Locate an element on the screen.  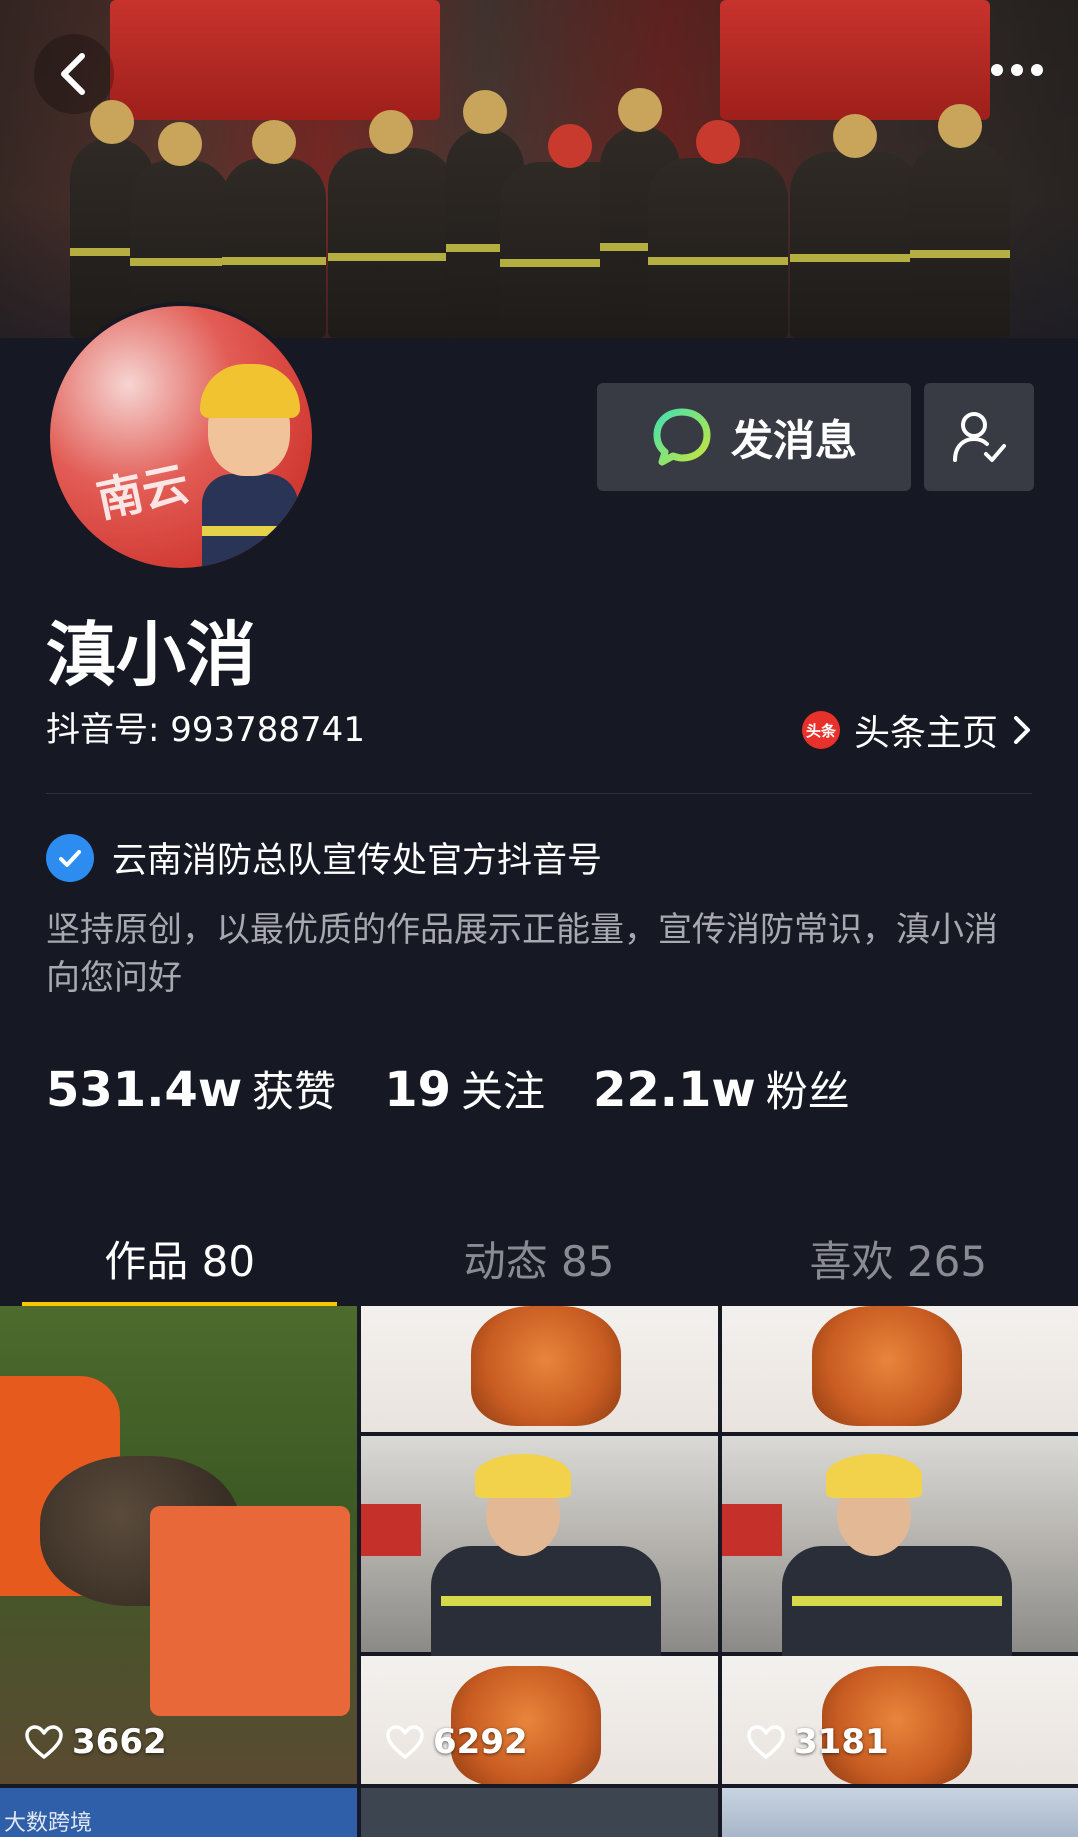
toutiao-homepage-link: 头条 头条主页 is located at coordinates (916, 730).